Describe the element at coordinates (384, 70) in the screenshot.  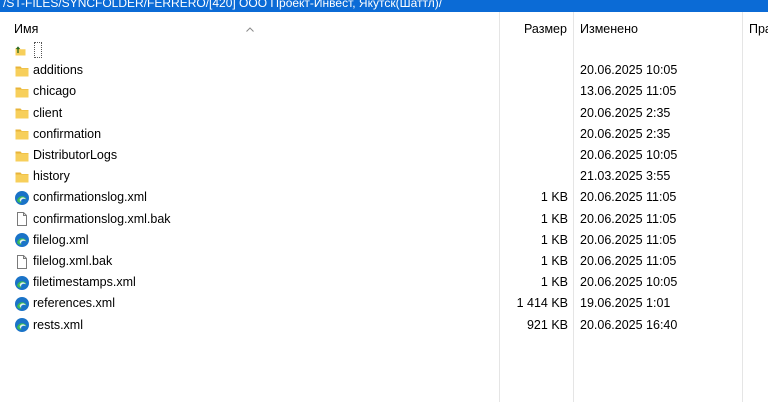
I see `file-row: additions 20.06.2025 10:05` at that location.